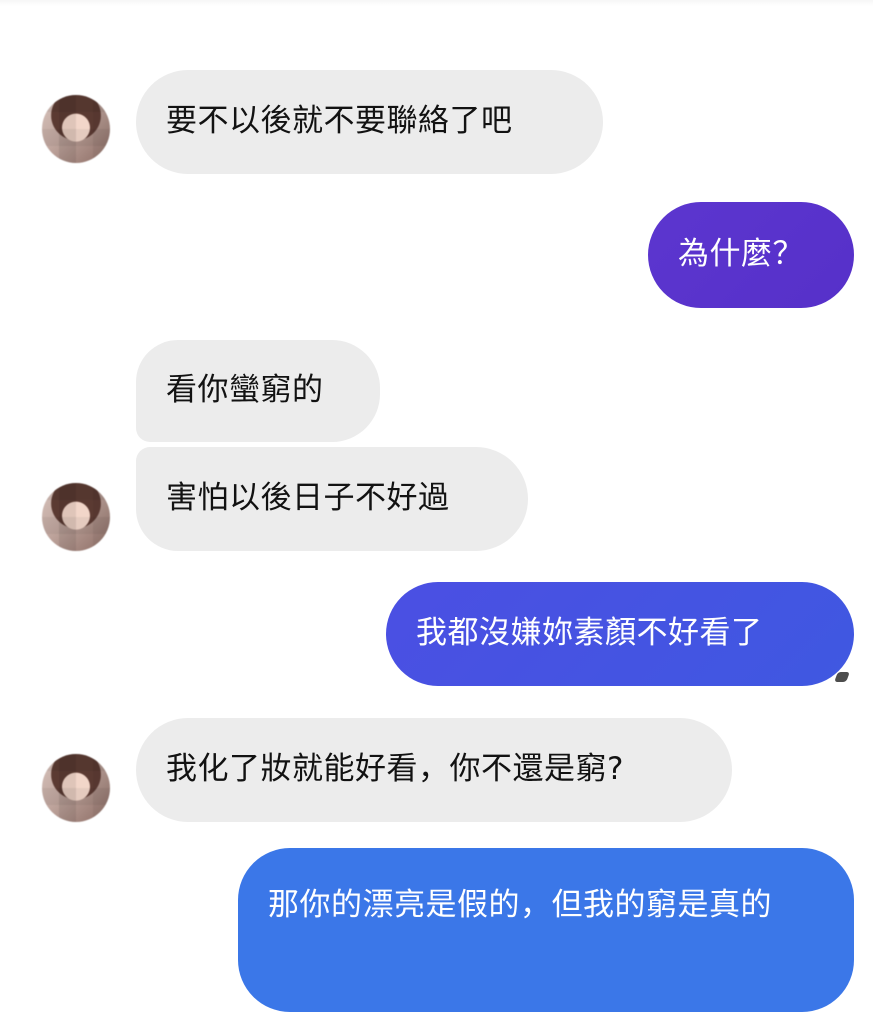  I want to click on incoming-message-4: 我化了妝就能好看，你不還是窮?, so click(434, 770).